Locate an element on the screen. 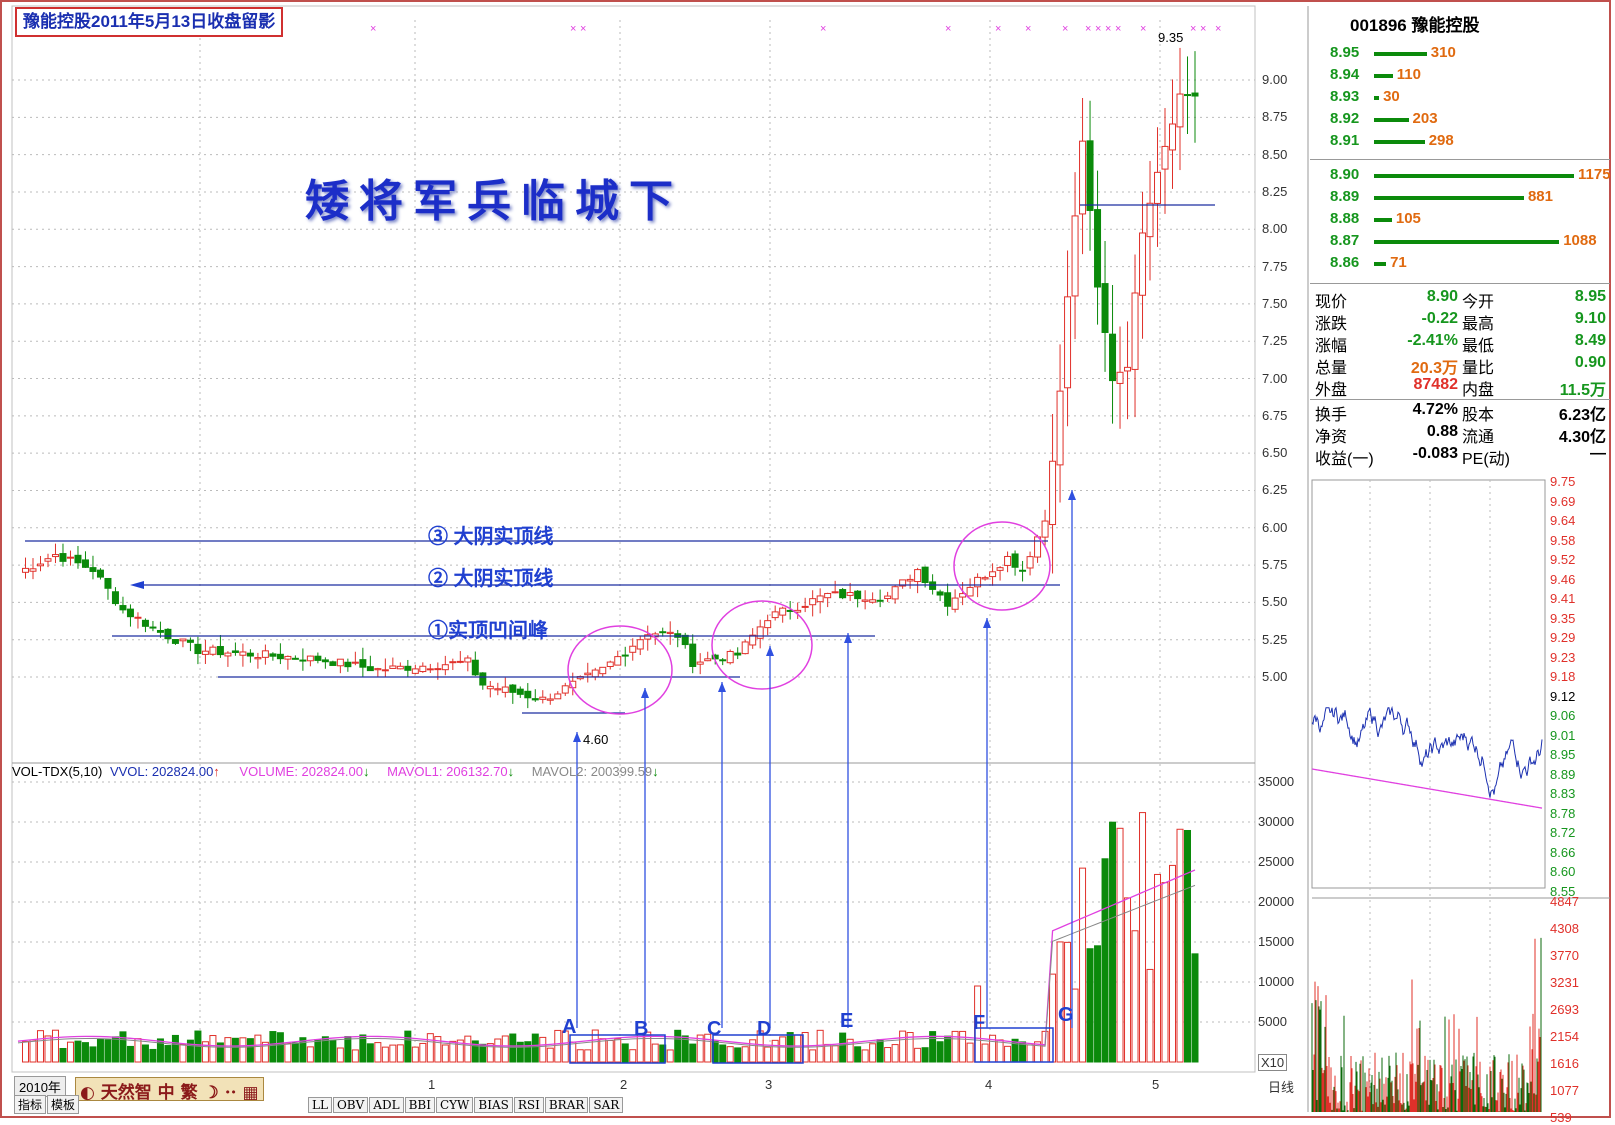 The width and height of the screenshot is (1615, 1125). tab-3: OBV is located at coordinates (350, 1105).